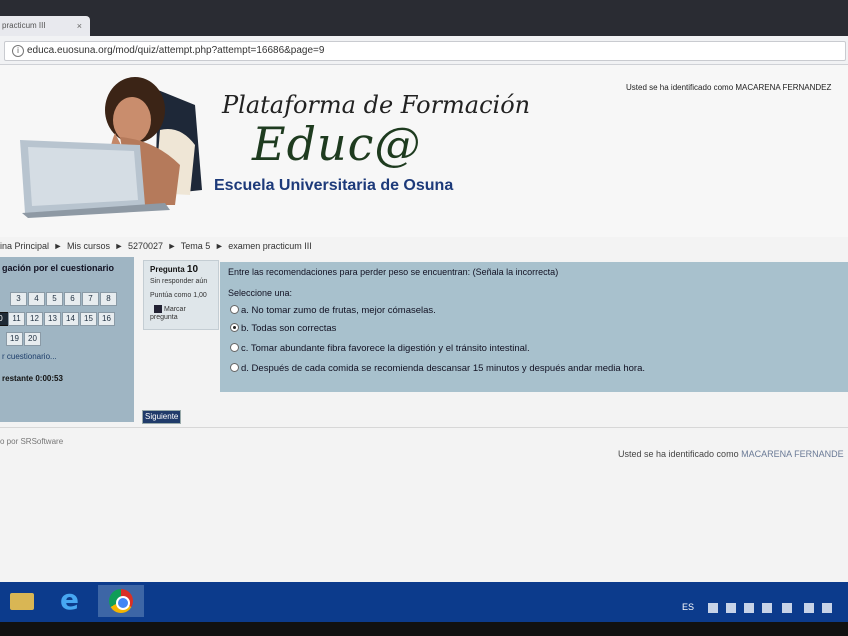 Image resolution: width=848 pixels, height=636 pixels. I want to click on question-nav-button: 20, so click(32, 339).